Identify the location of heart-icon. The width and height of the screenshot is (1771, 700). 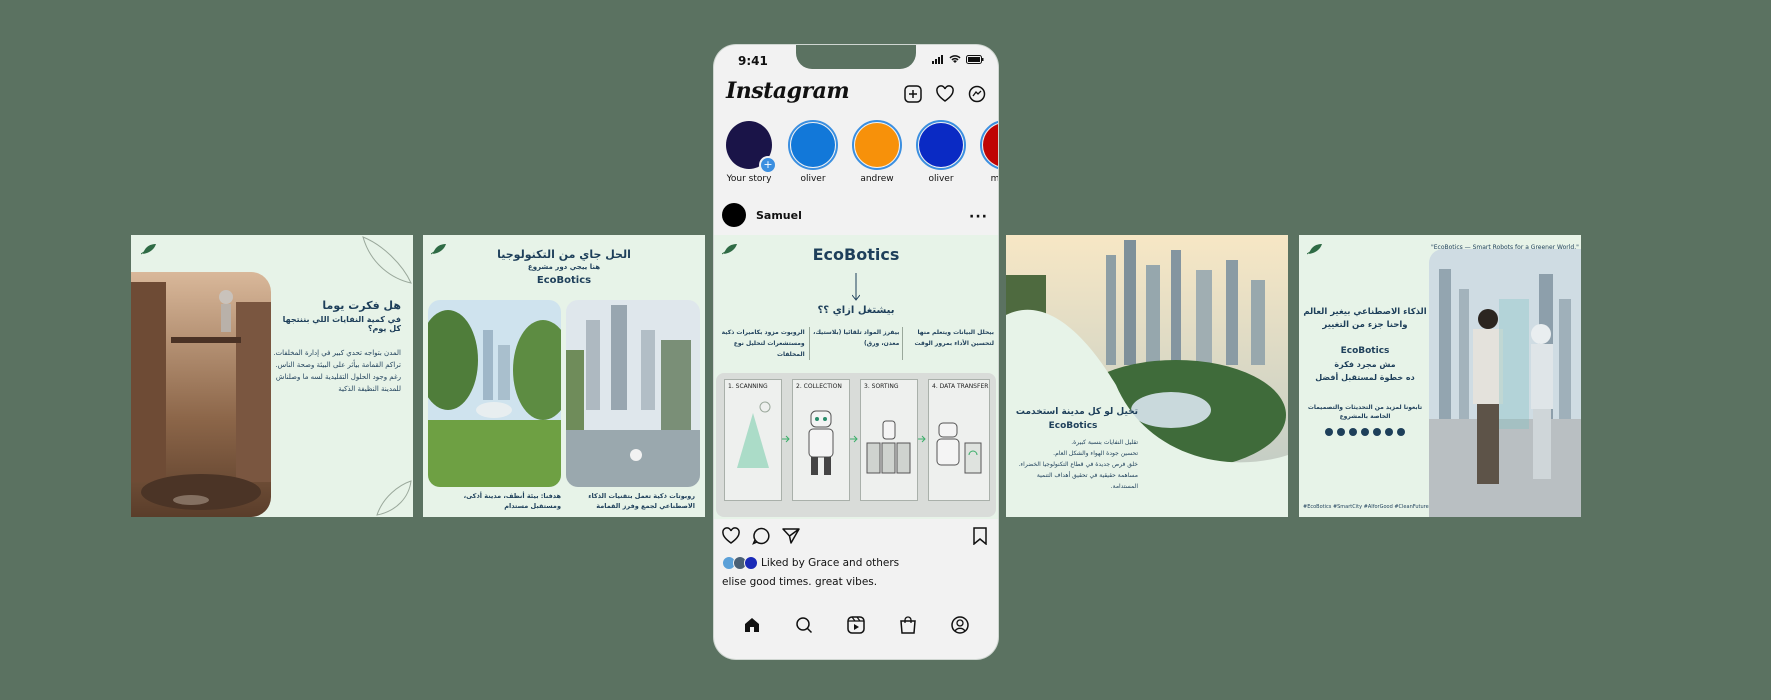
(945, 94).